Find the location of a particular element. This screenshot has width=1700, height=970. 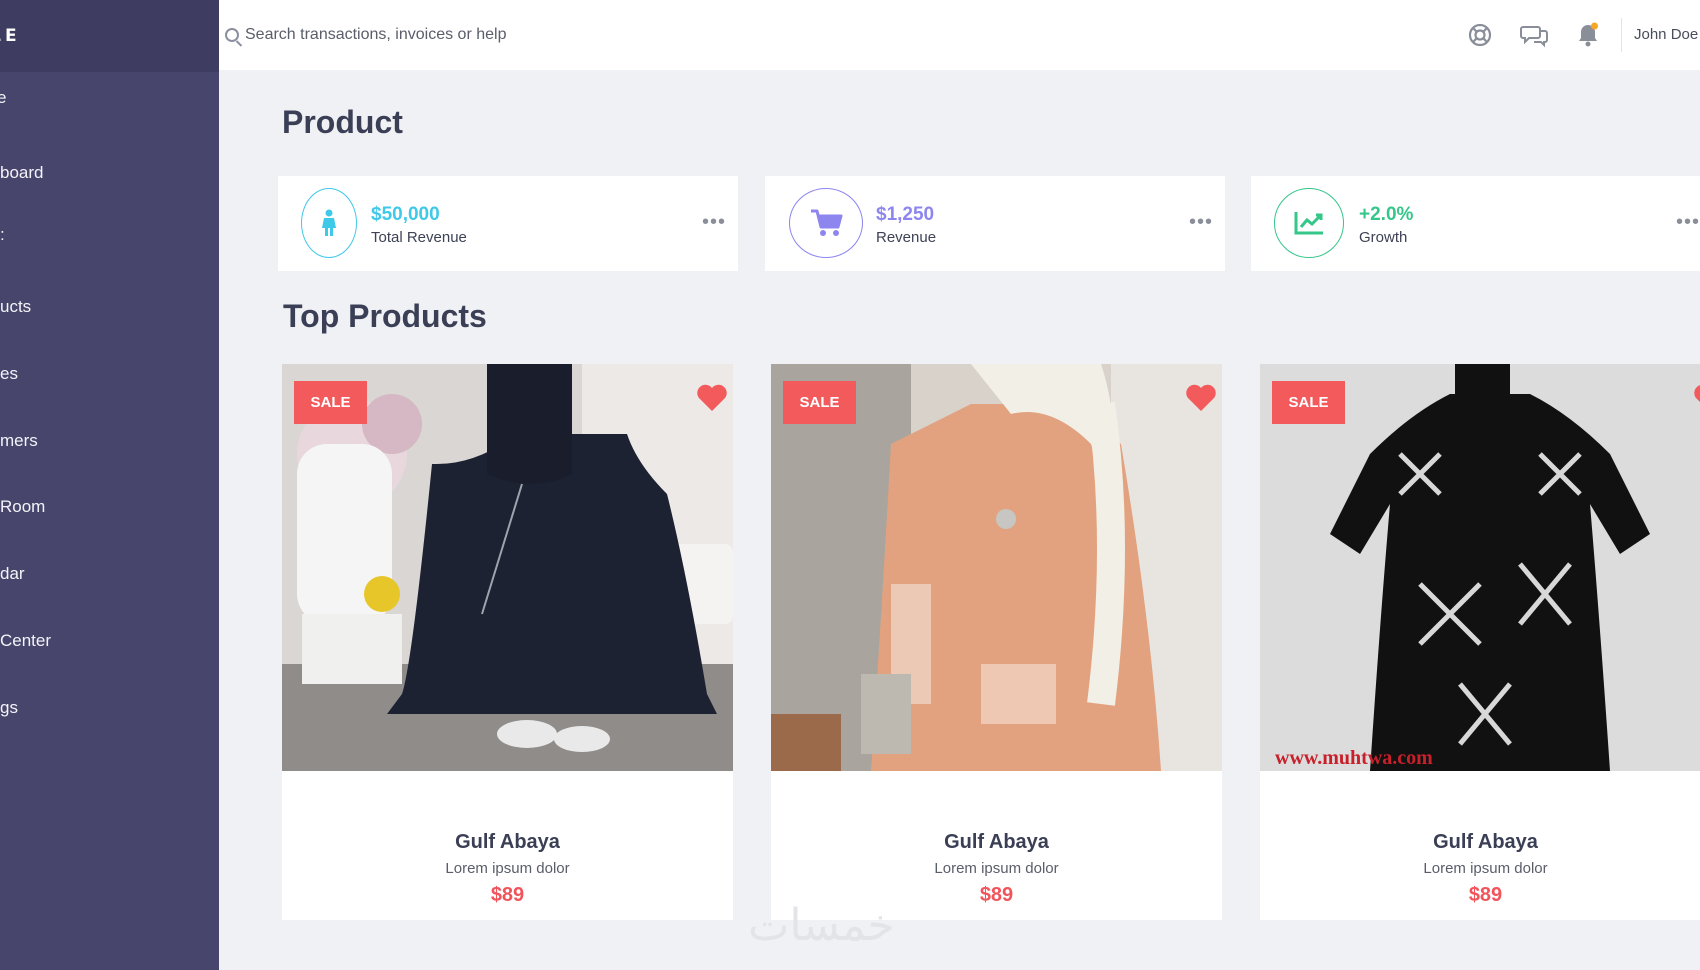

sidebar-item-label: : is located at coordinates (2, 234).